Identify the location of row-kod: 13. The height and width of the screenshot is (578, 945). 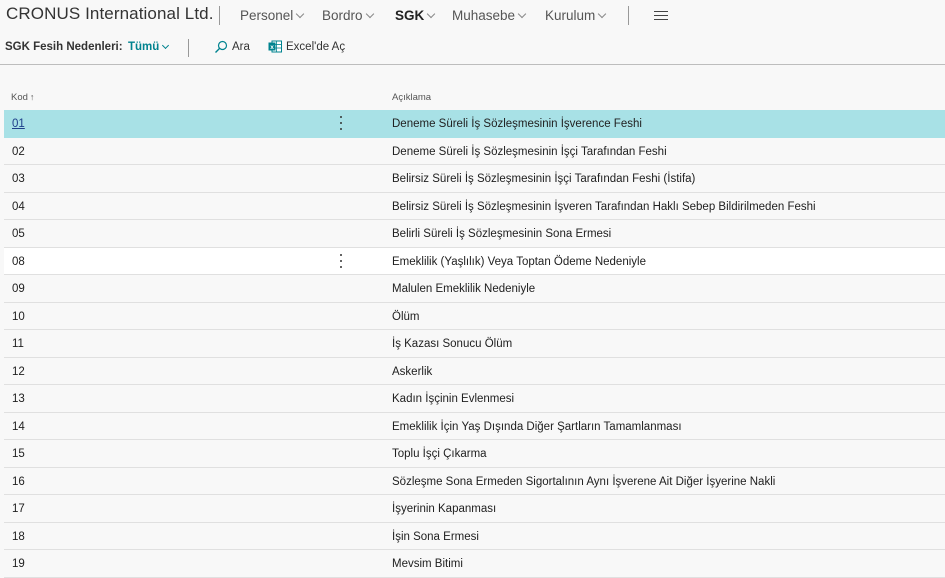
(18, 399).